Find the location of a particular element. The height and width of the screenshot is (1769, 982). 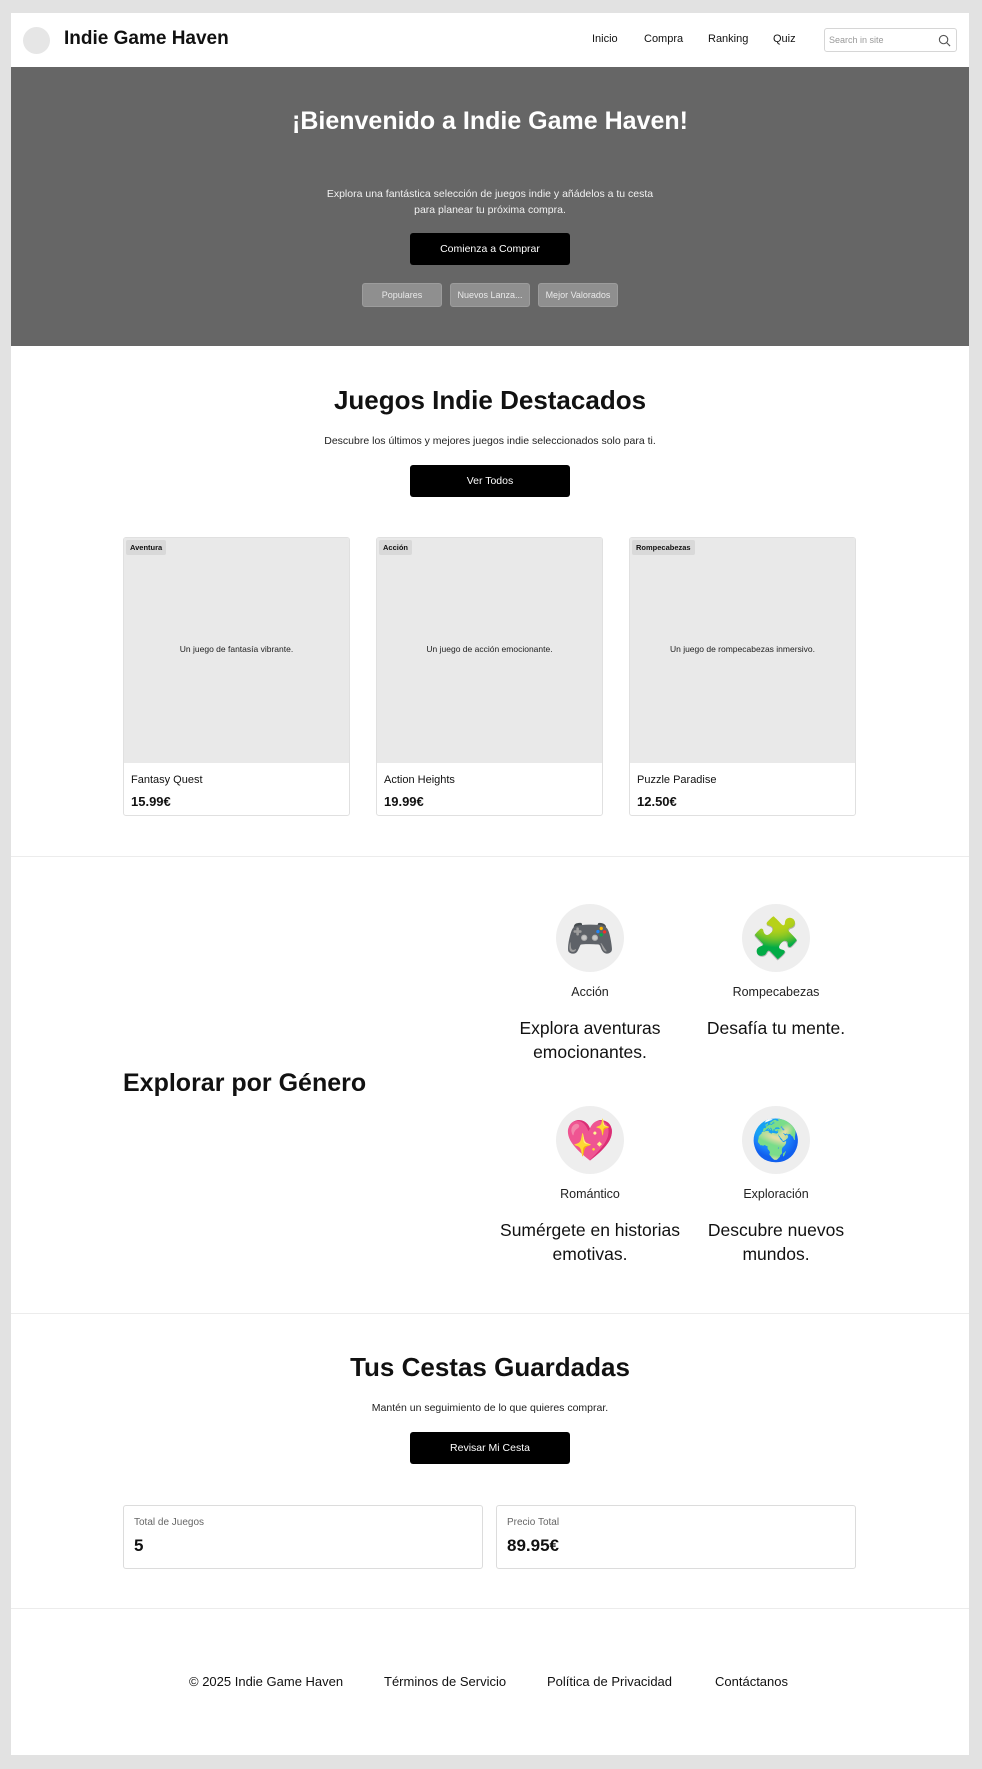

game-name: Puzzle Paradise is located at coordinates (677, 780).